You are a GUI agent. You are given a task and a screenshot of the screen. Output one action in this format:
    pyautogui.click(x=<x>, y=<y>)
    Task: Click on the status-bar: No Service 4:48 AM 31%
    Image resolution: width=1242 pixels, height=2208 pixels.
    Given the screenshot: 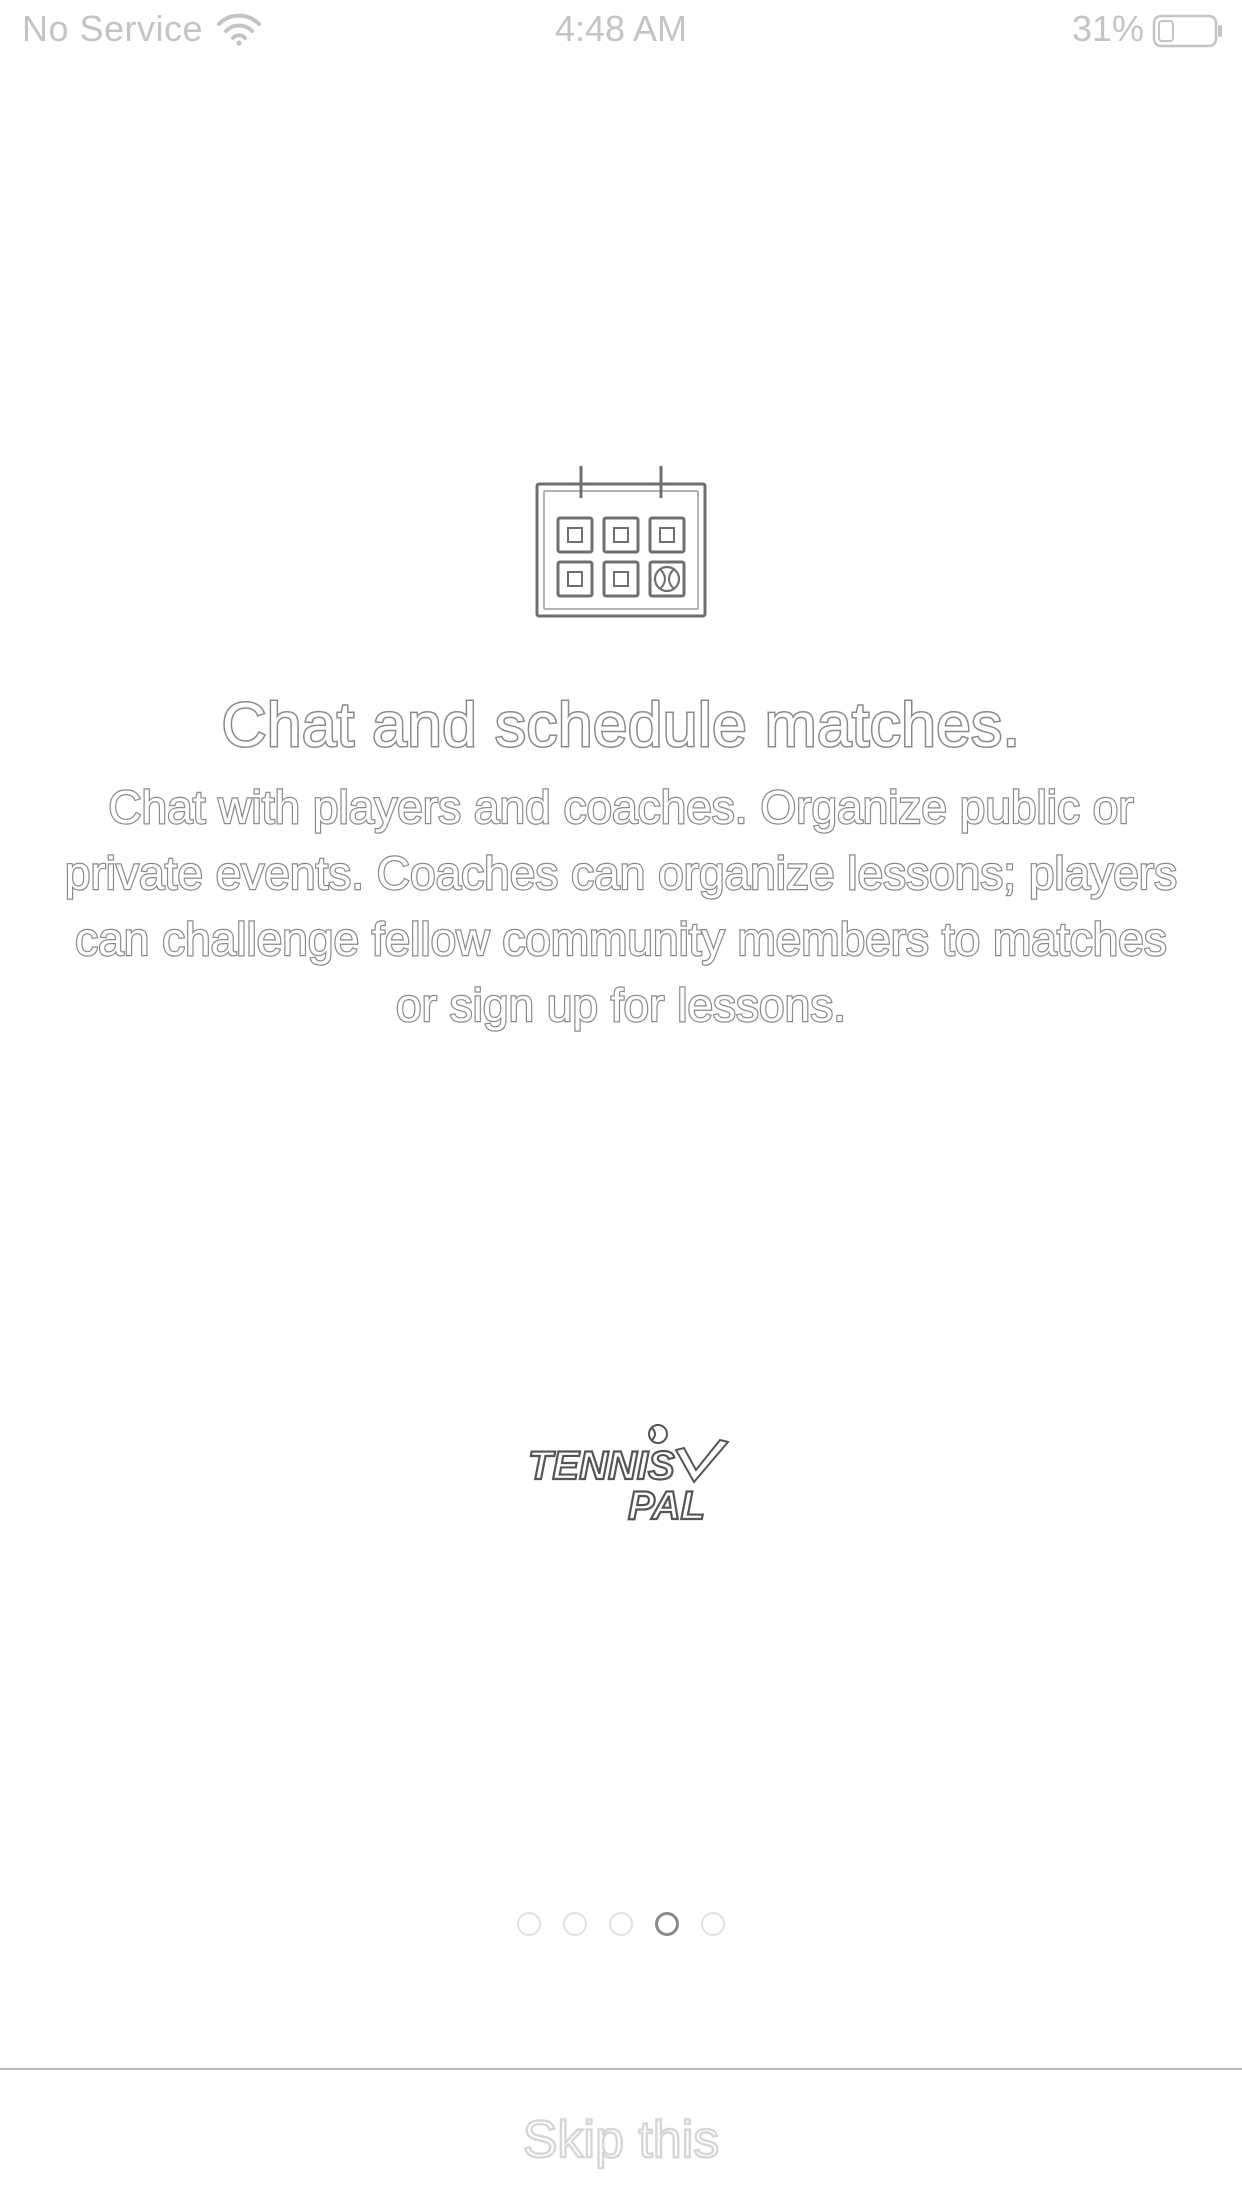 What is the action you would take?
    pyautogui.click(x=621, y=32)
    